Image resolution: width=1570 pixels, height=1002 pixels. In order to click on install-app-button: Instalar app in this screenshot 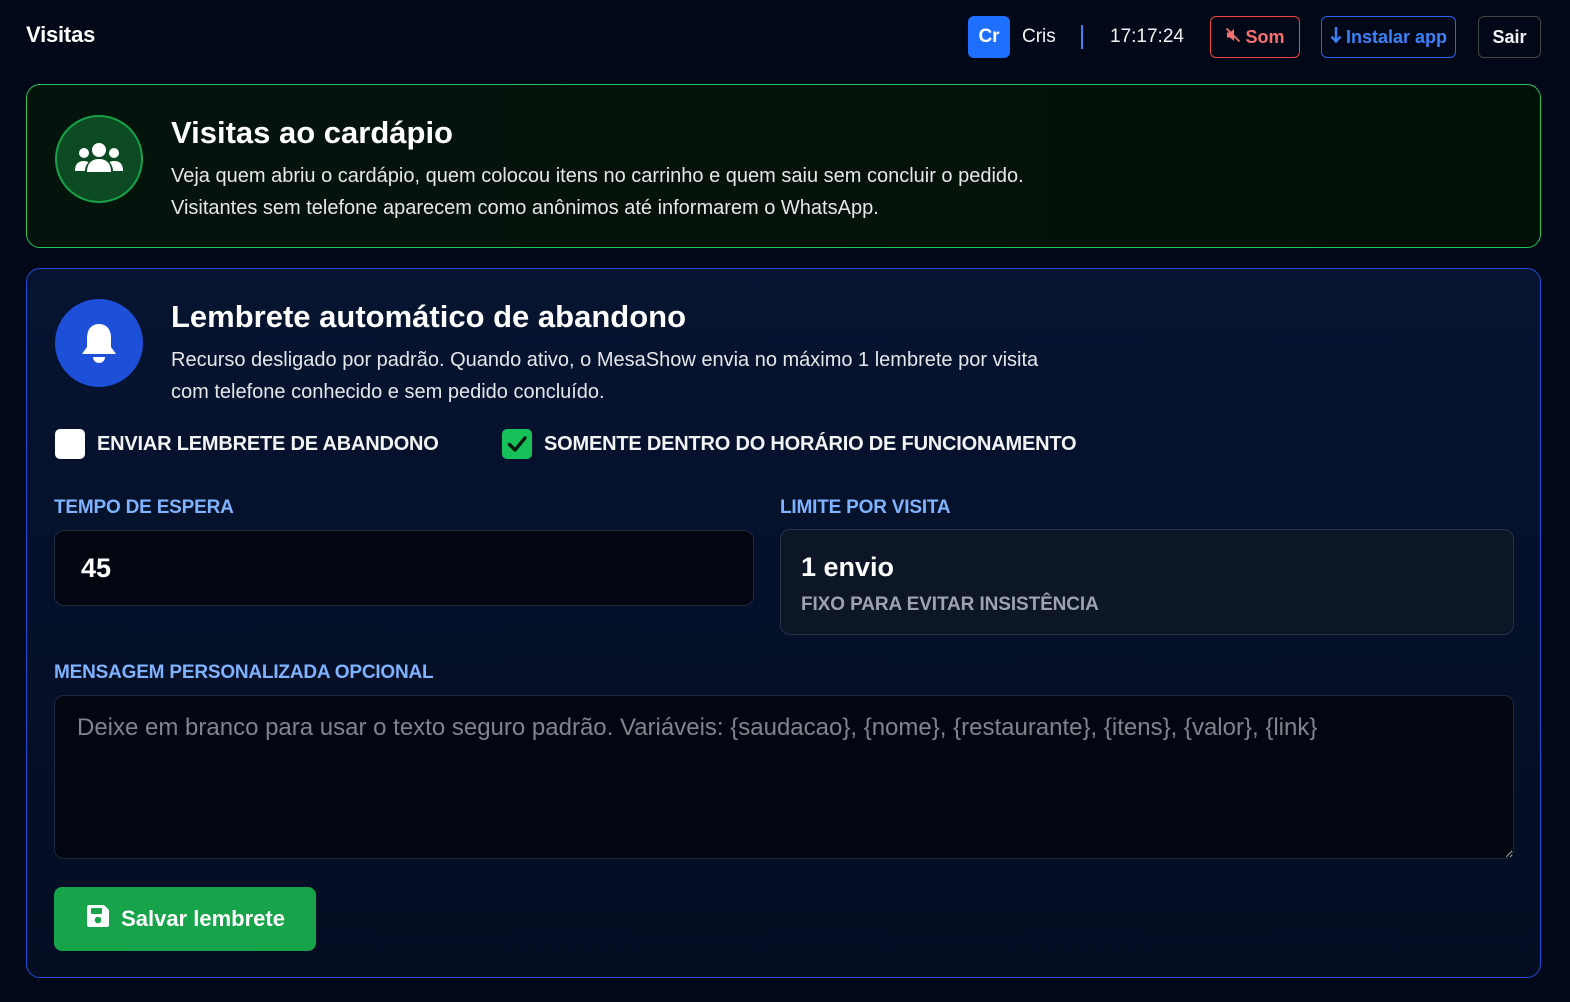, I will do `click(1388, 37)`.